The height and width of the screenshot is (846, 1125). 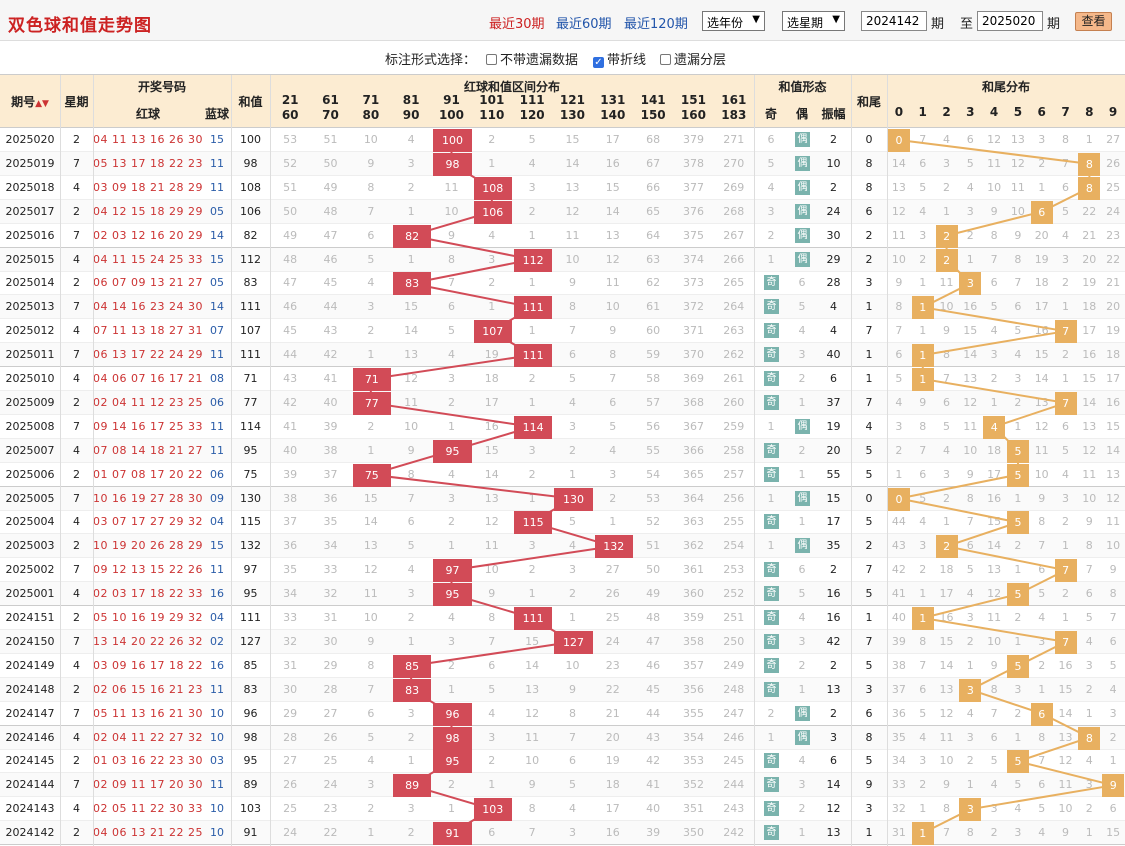 I want to click on header-red: 红球, so click(x=147, y=114).